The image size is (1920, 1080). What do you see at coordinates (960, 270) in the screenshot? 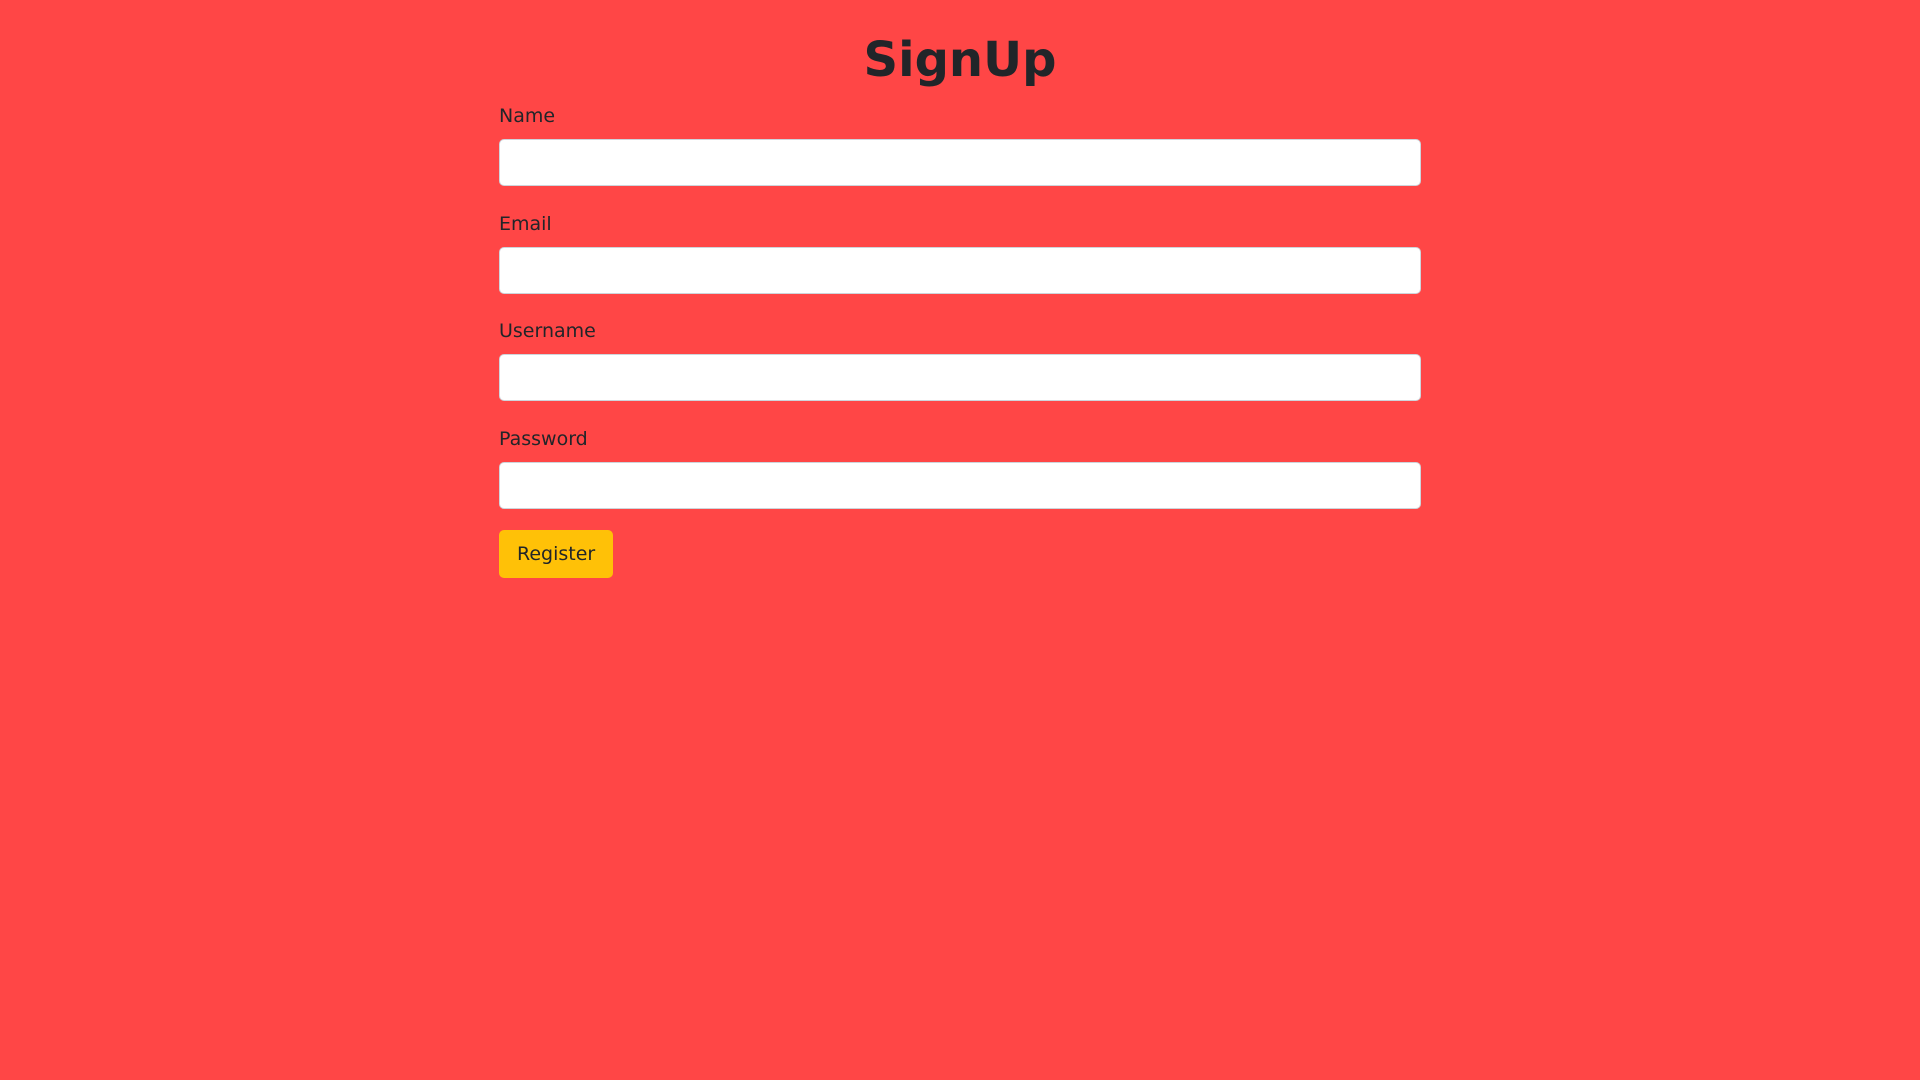
I see `email-input` at bounding box center [960, 270].